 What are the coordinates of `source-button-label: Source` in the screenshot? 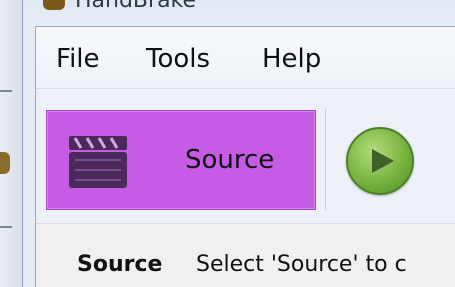 It's located at (230, 160).